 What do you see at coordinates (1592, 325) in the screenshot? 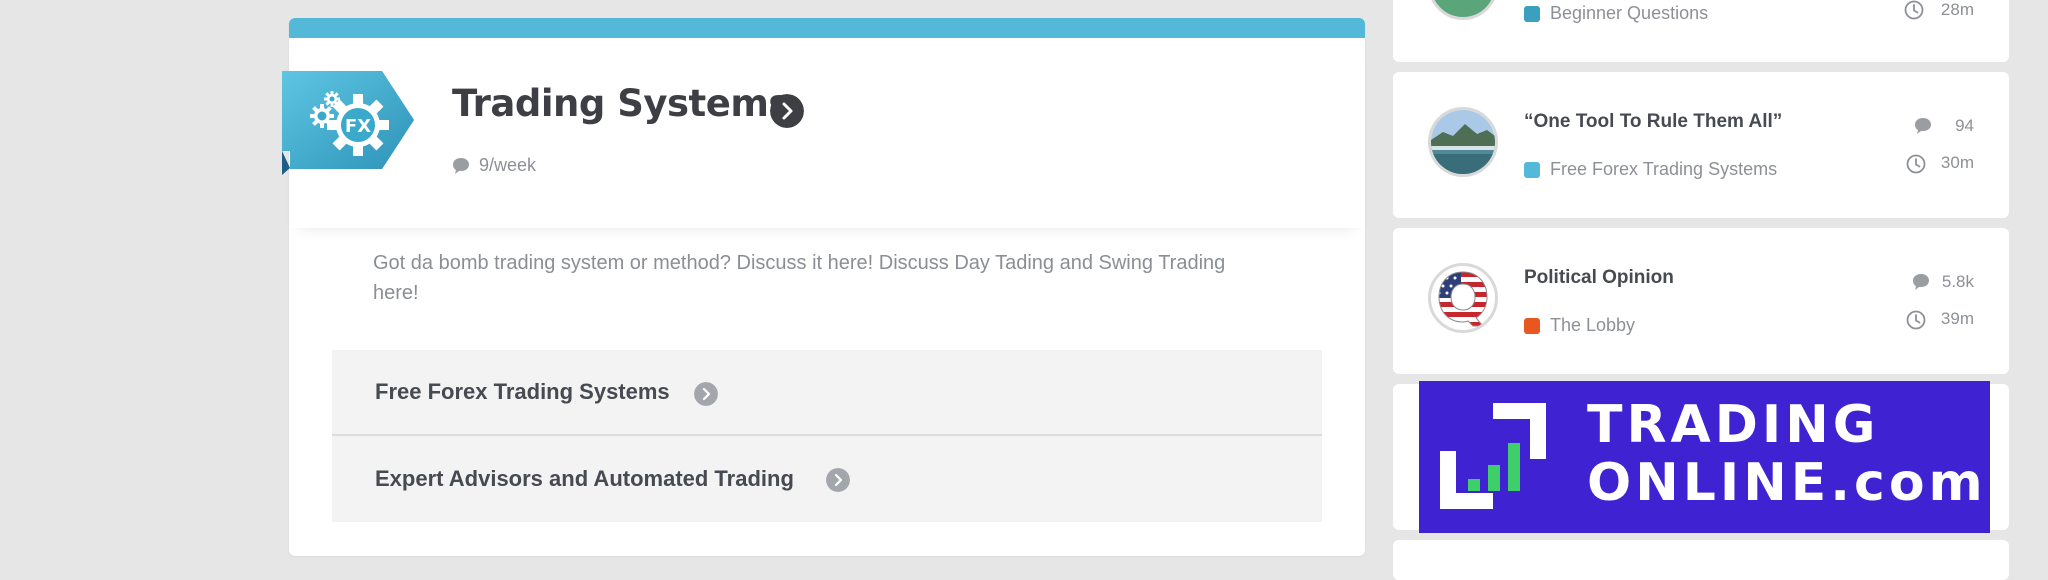
I see `category-name: The Lobby` at bounding box center [1592, 325].